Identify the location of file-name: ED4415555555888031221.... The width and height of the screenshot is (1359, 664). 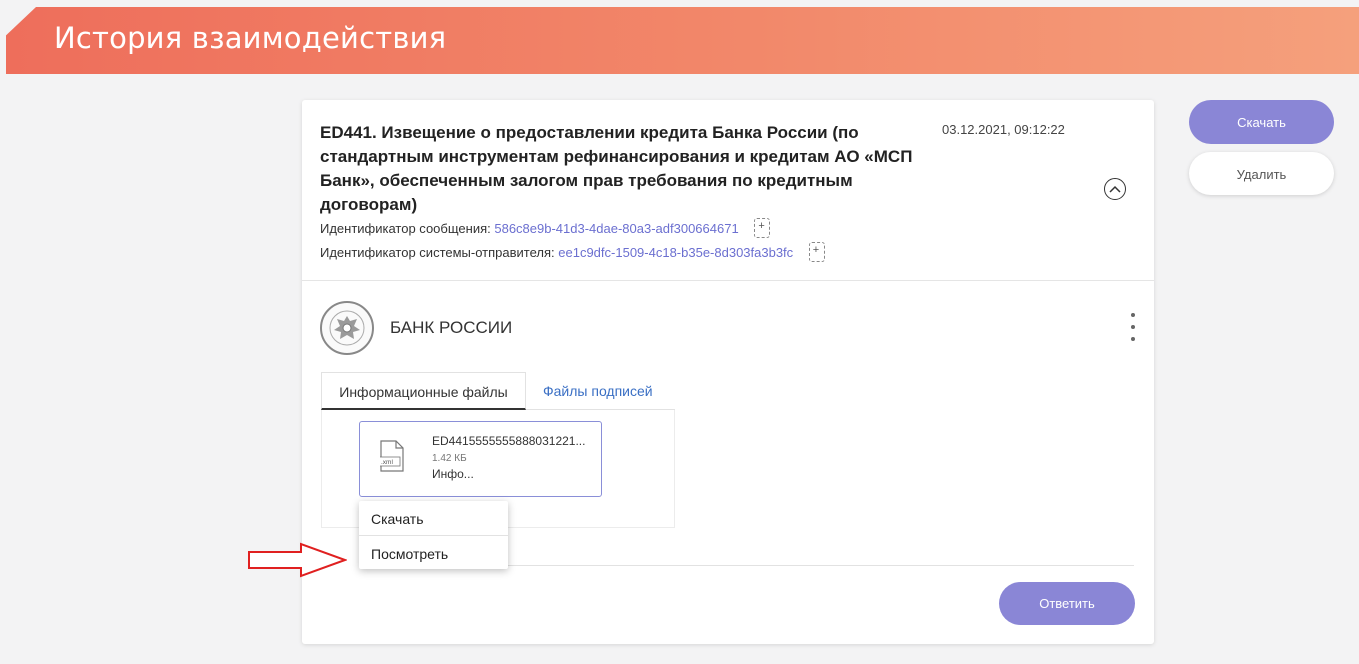
(509, 441).